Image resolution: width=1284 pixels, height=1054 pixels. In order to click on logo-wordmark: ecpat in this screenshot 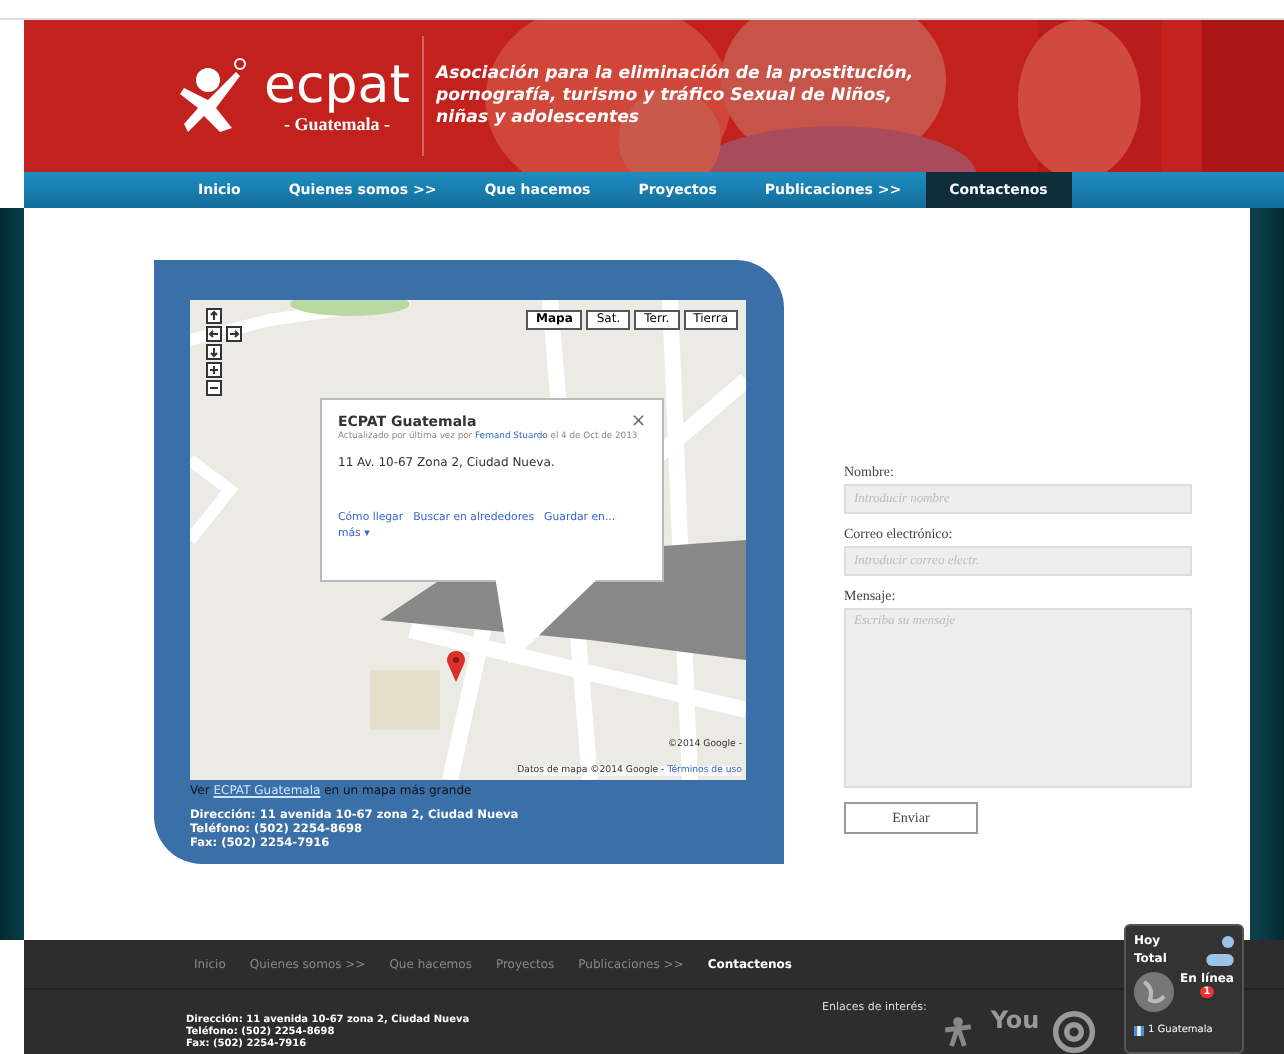, I will do `click(337, 86)`.